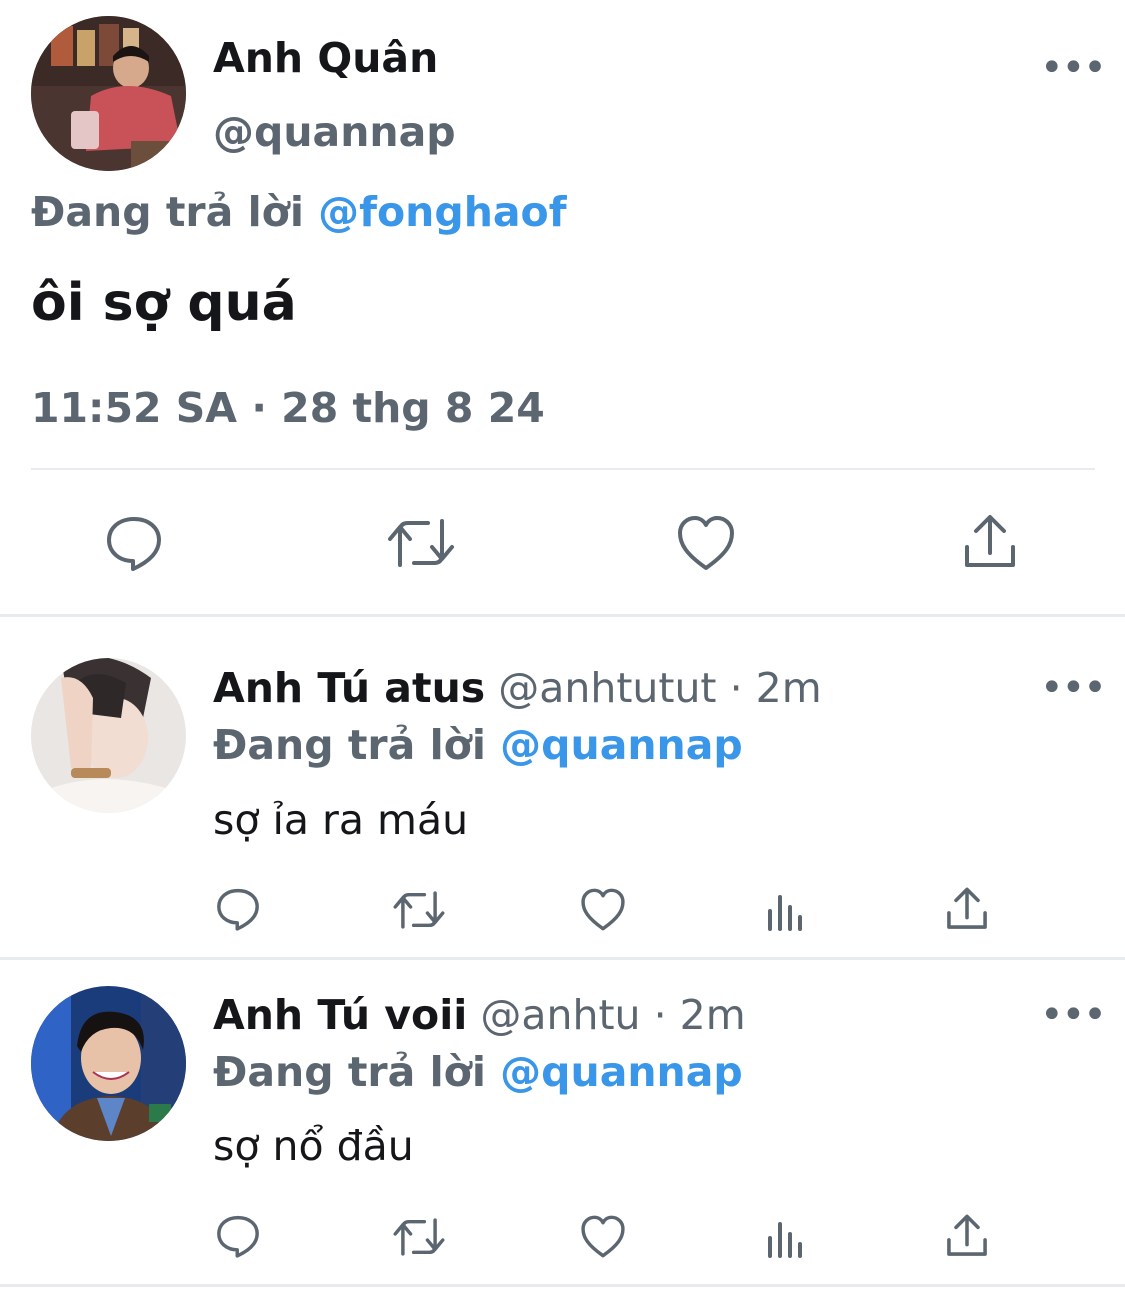  What do you see at coordinates (164, 303) in the screenshot?
I see `tweet-text: ôi sợ quá` at bounding box center [164, 303].